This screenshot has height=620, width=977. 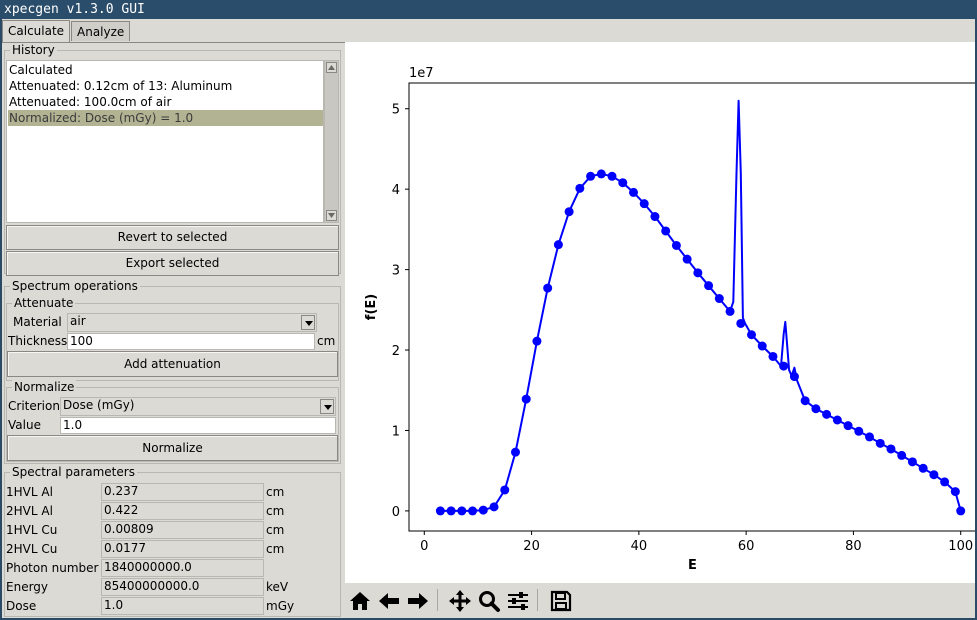 I want to click on pan-icon, so click(x=460, y=601).